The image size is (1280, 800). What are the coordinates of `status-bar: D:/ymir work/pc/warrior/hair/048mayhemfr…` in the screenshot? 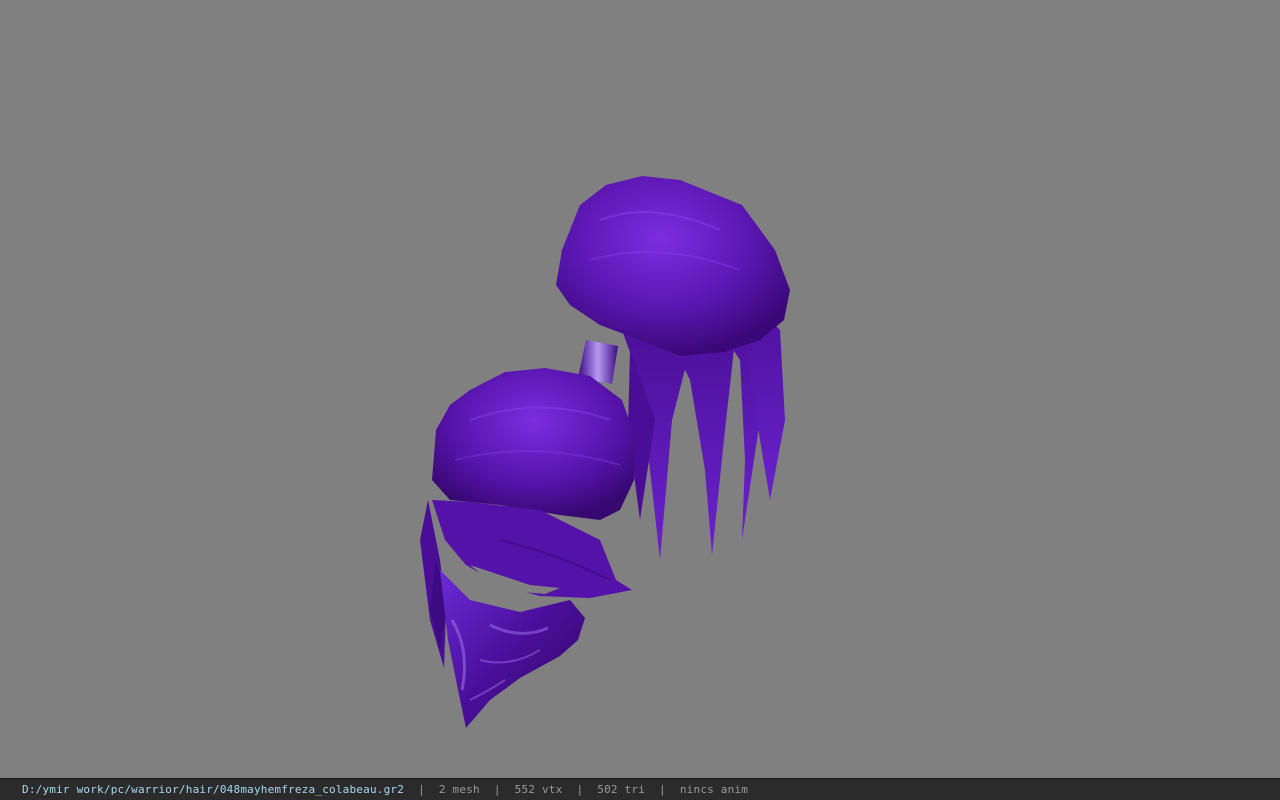 It's located at (640, 789).